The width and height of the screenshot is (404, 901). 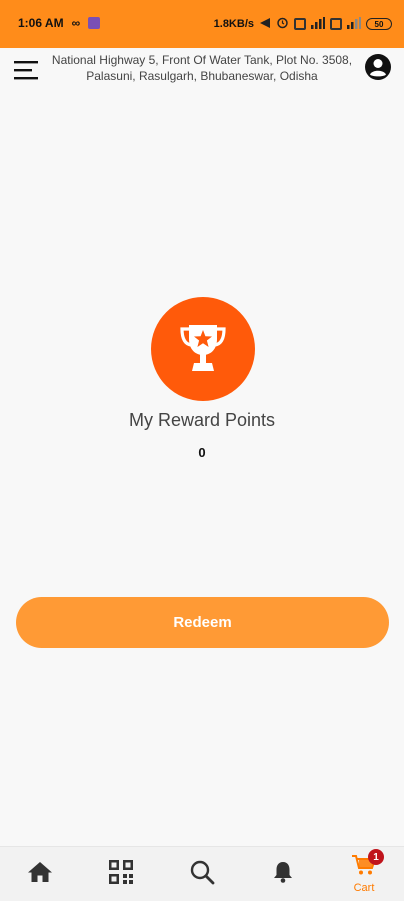 What do you see at coordinates (265, 24) in the screenshot?
I see `wifi-icon` at bounding box center [265, 24].